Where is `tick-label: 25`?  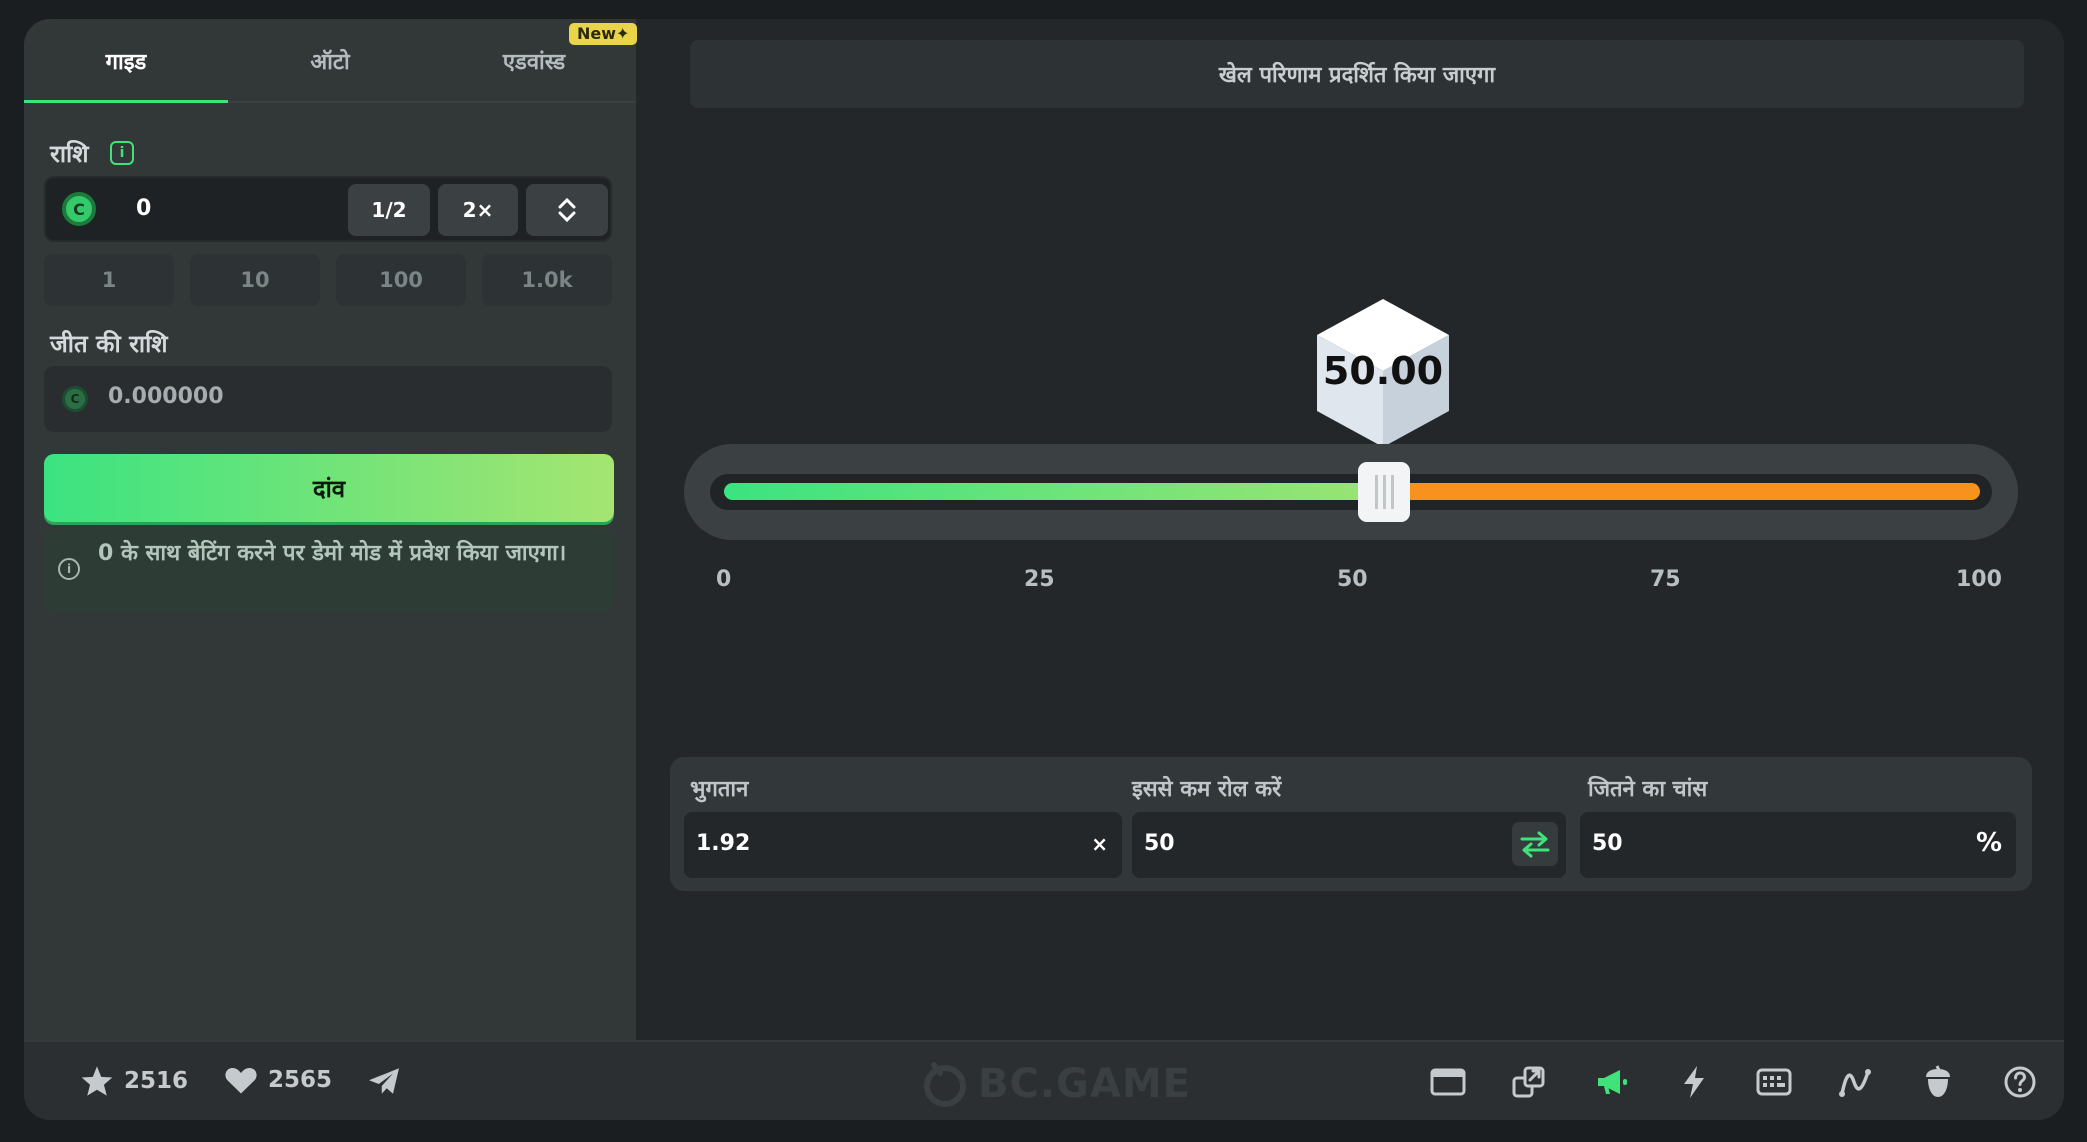 tick-label: 25 is located at coordinates (1039, 579).